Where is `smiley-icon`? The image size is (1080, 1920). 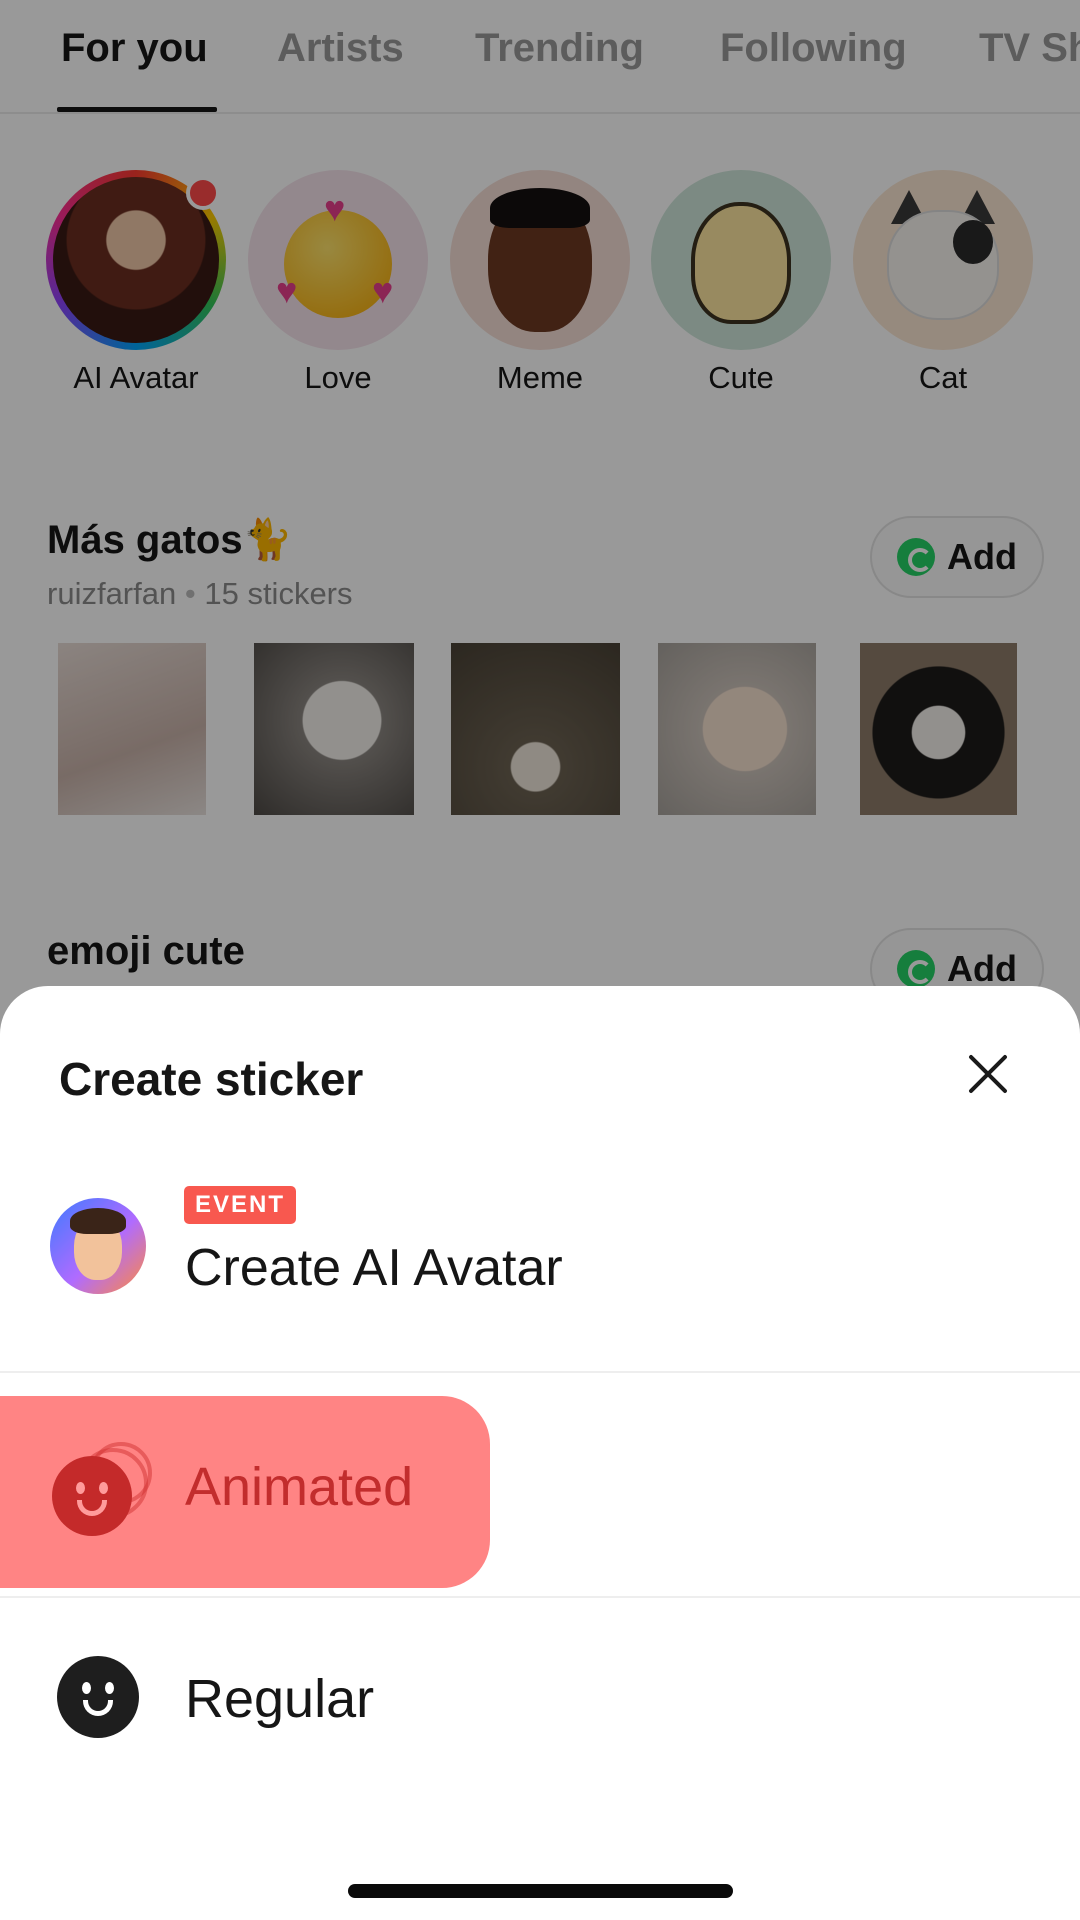 smiley-icon is located at coordinates (98, 1697).